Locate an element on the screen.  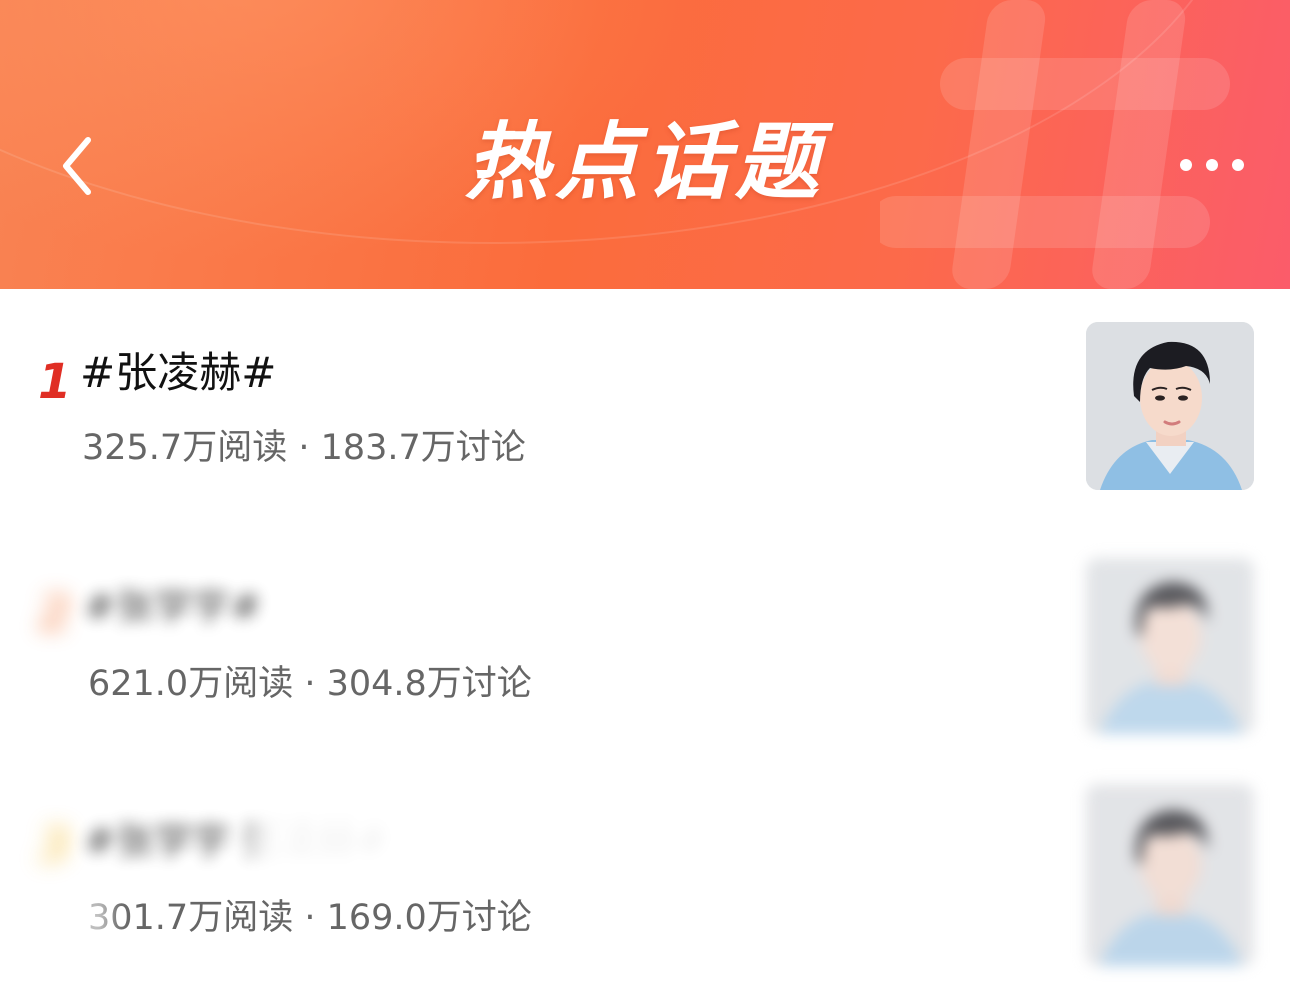
page-title: 热点话题 is located at coordinates (644, 162).